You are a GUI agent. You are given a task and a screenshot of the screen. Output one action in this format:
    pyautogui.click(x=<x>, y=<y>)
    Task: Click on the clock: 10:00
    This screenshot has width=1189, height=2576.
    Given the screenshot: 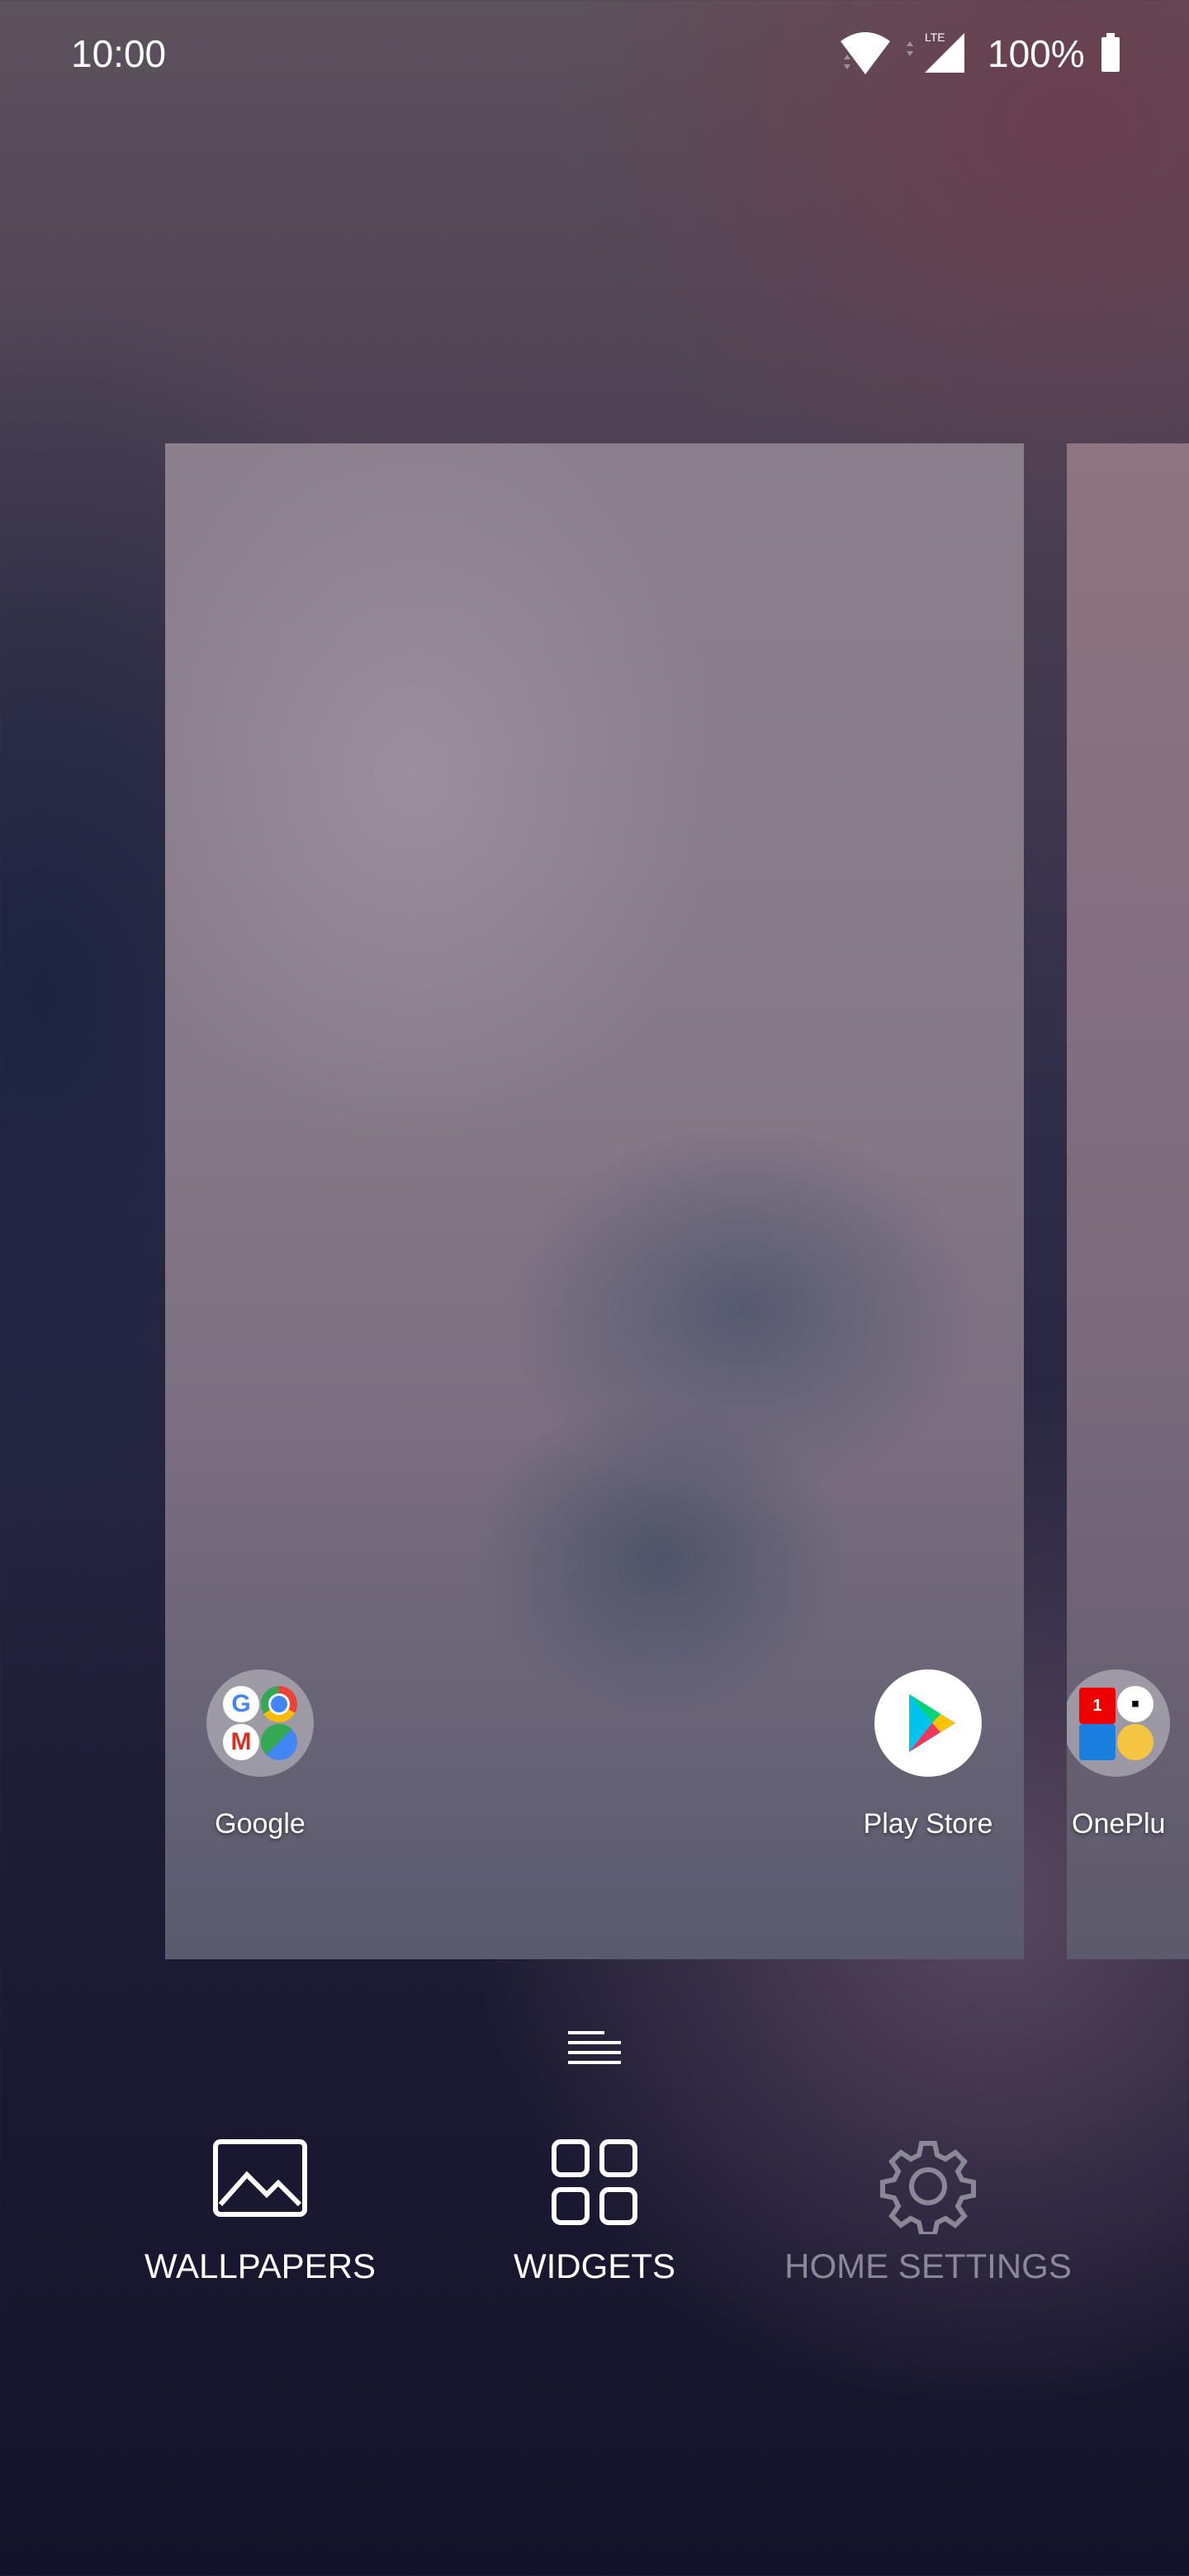 What is the action you would take?
    pyautogui.click(x=119, y=53)
    